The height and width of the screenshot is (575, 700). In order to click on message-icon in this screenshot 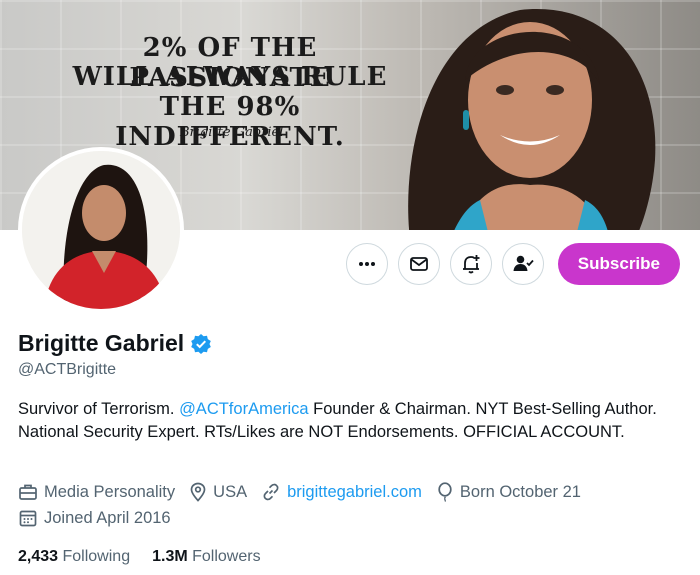, I will do `click(418, 264)`.